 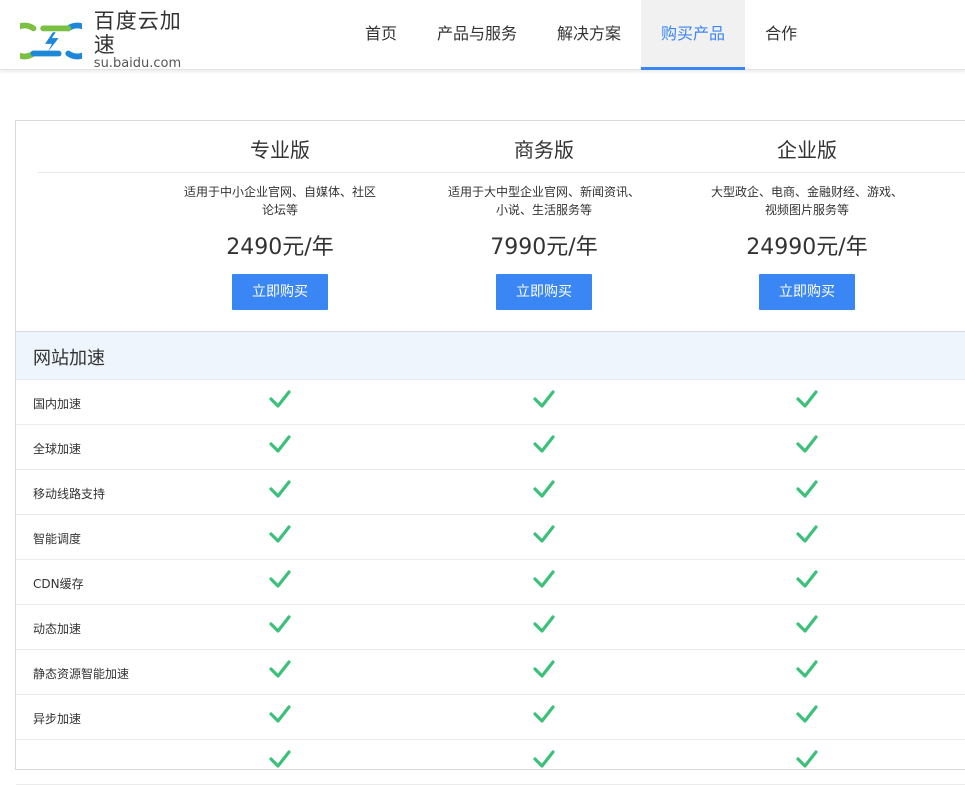 What do you see at coordinates (279, 192) in the screenshot?
I see `plan-desc-line: 适用于中小企业官网、自媒体、社区` at bounding box center [279, 192].